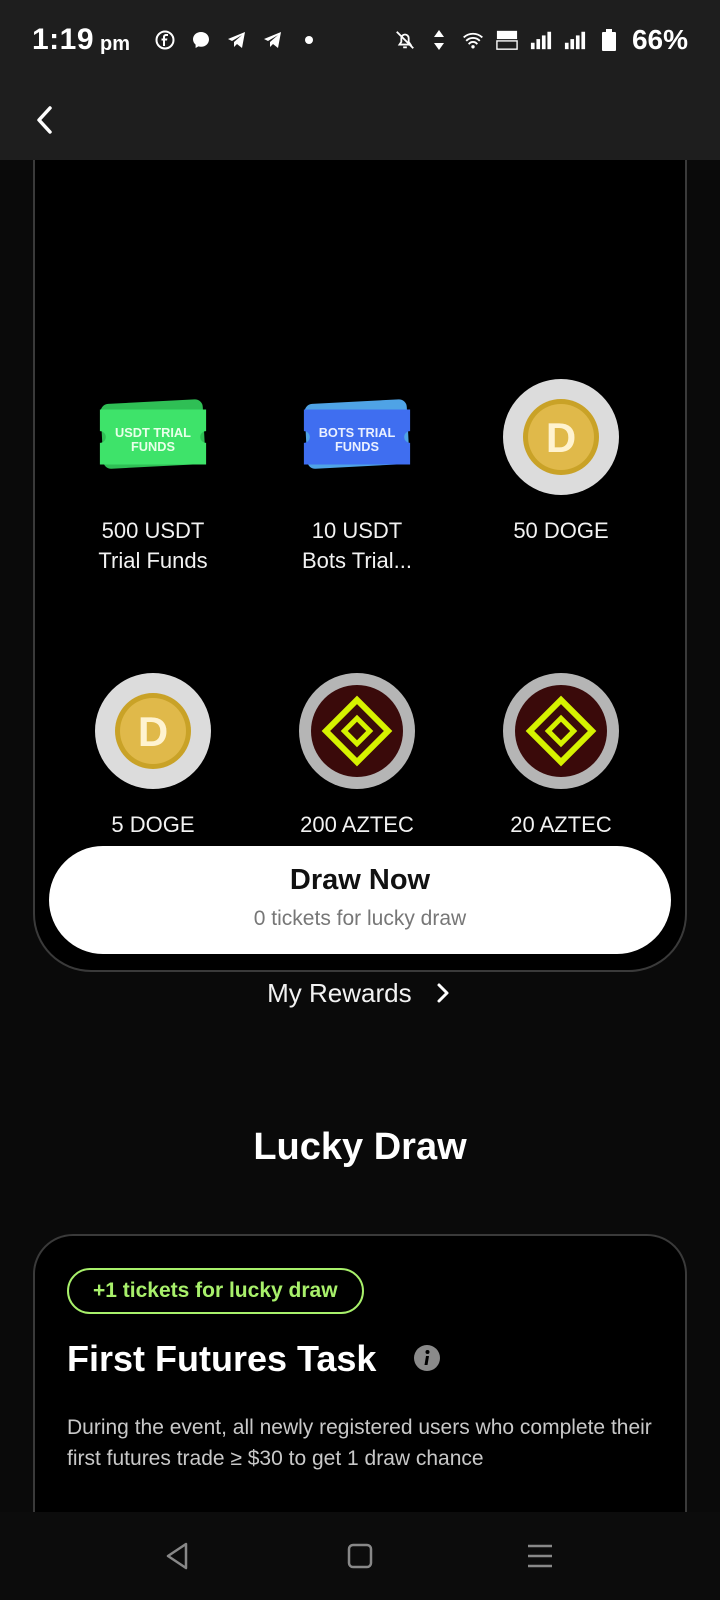 The height and width of the screenshot is (1600, 720). Describe the element at coordinates (165, 40) in the screenshot. I see `facebook-icon` at that location.